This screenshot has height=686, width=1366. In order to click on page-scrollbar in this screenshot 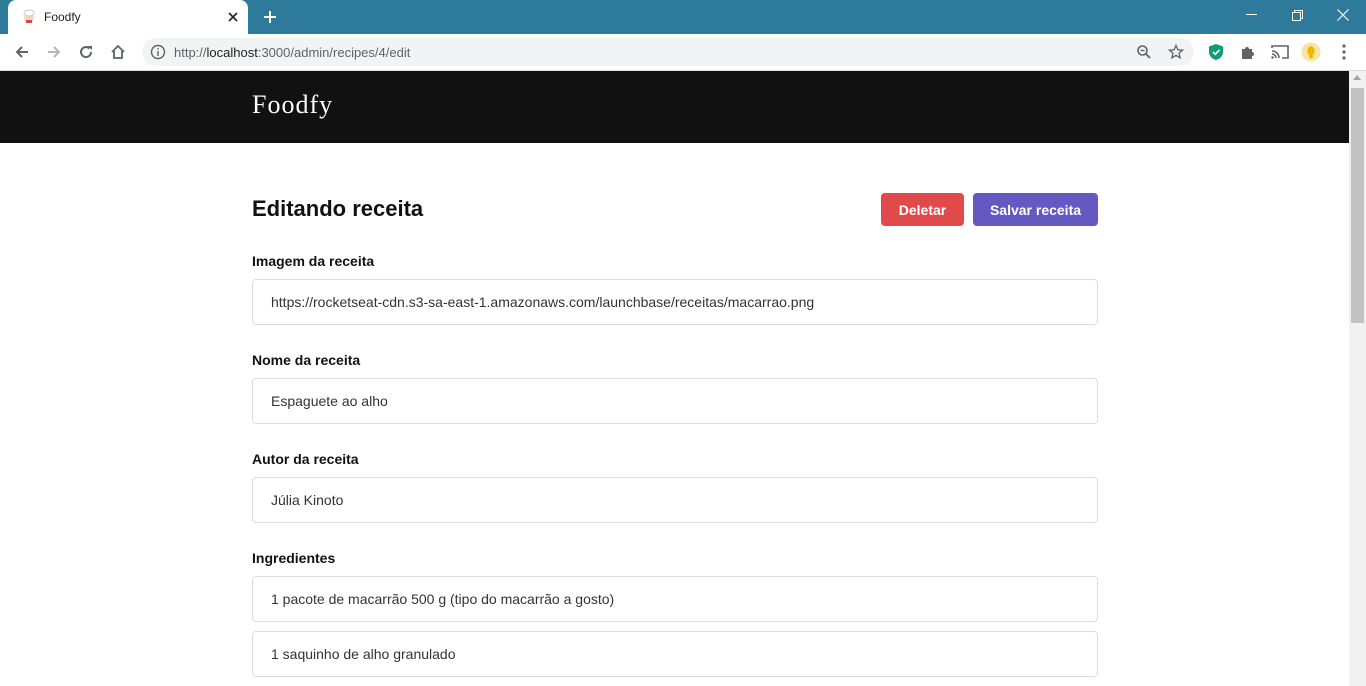, I will do `click(1357, 378)`.